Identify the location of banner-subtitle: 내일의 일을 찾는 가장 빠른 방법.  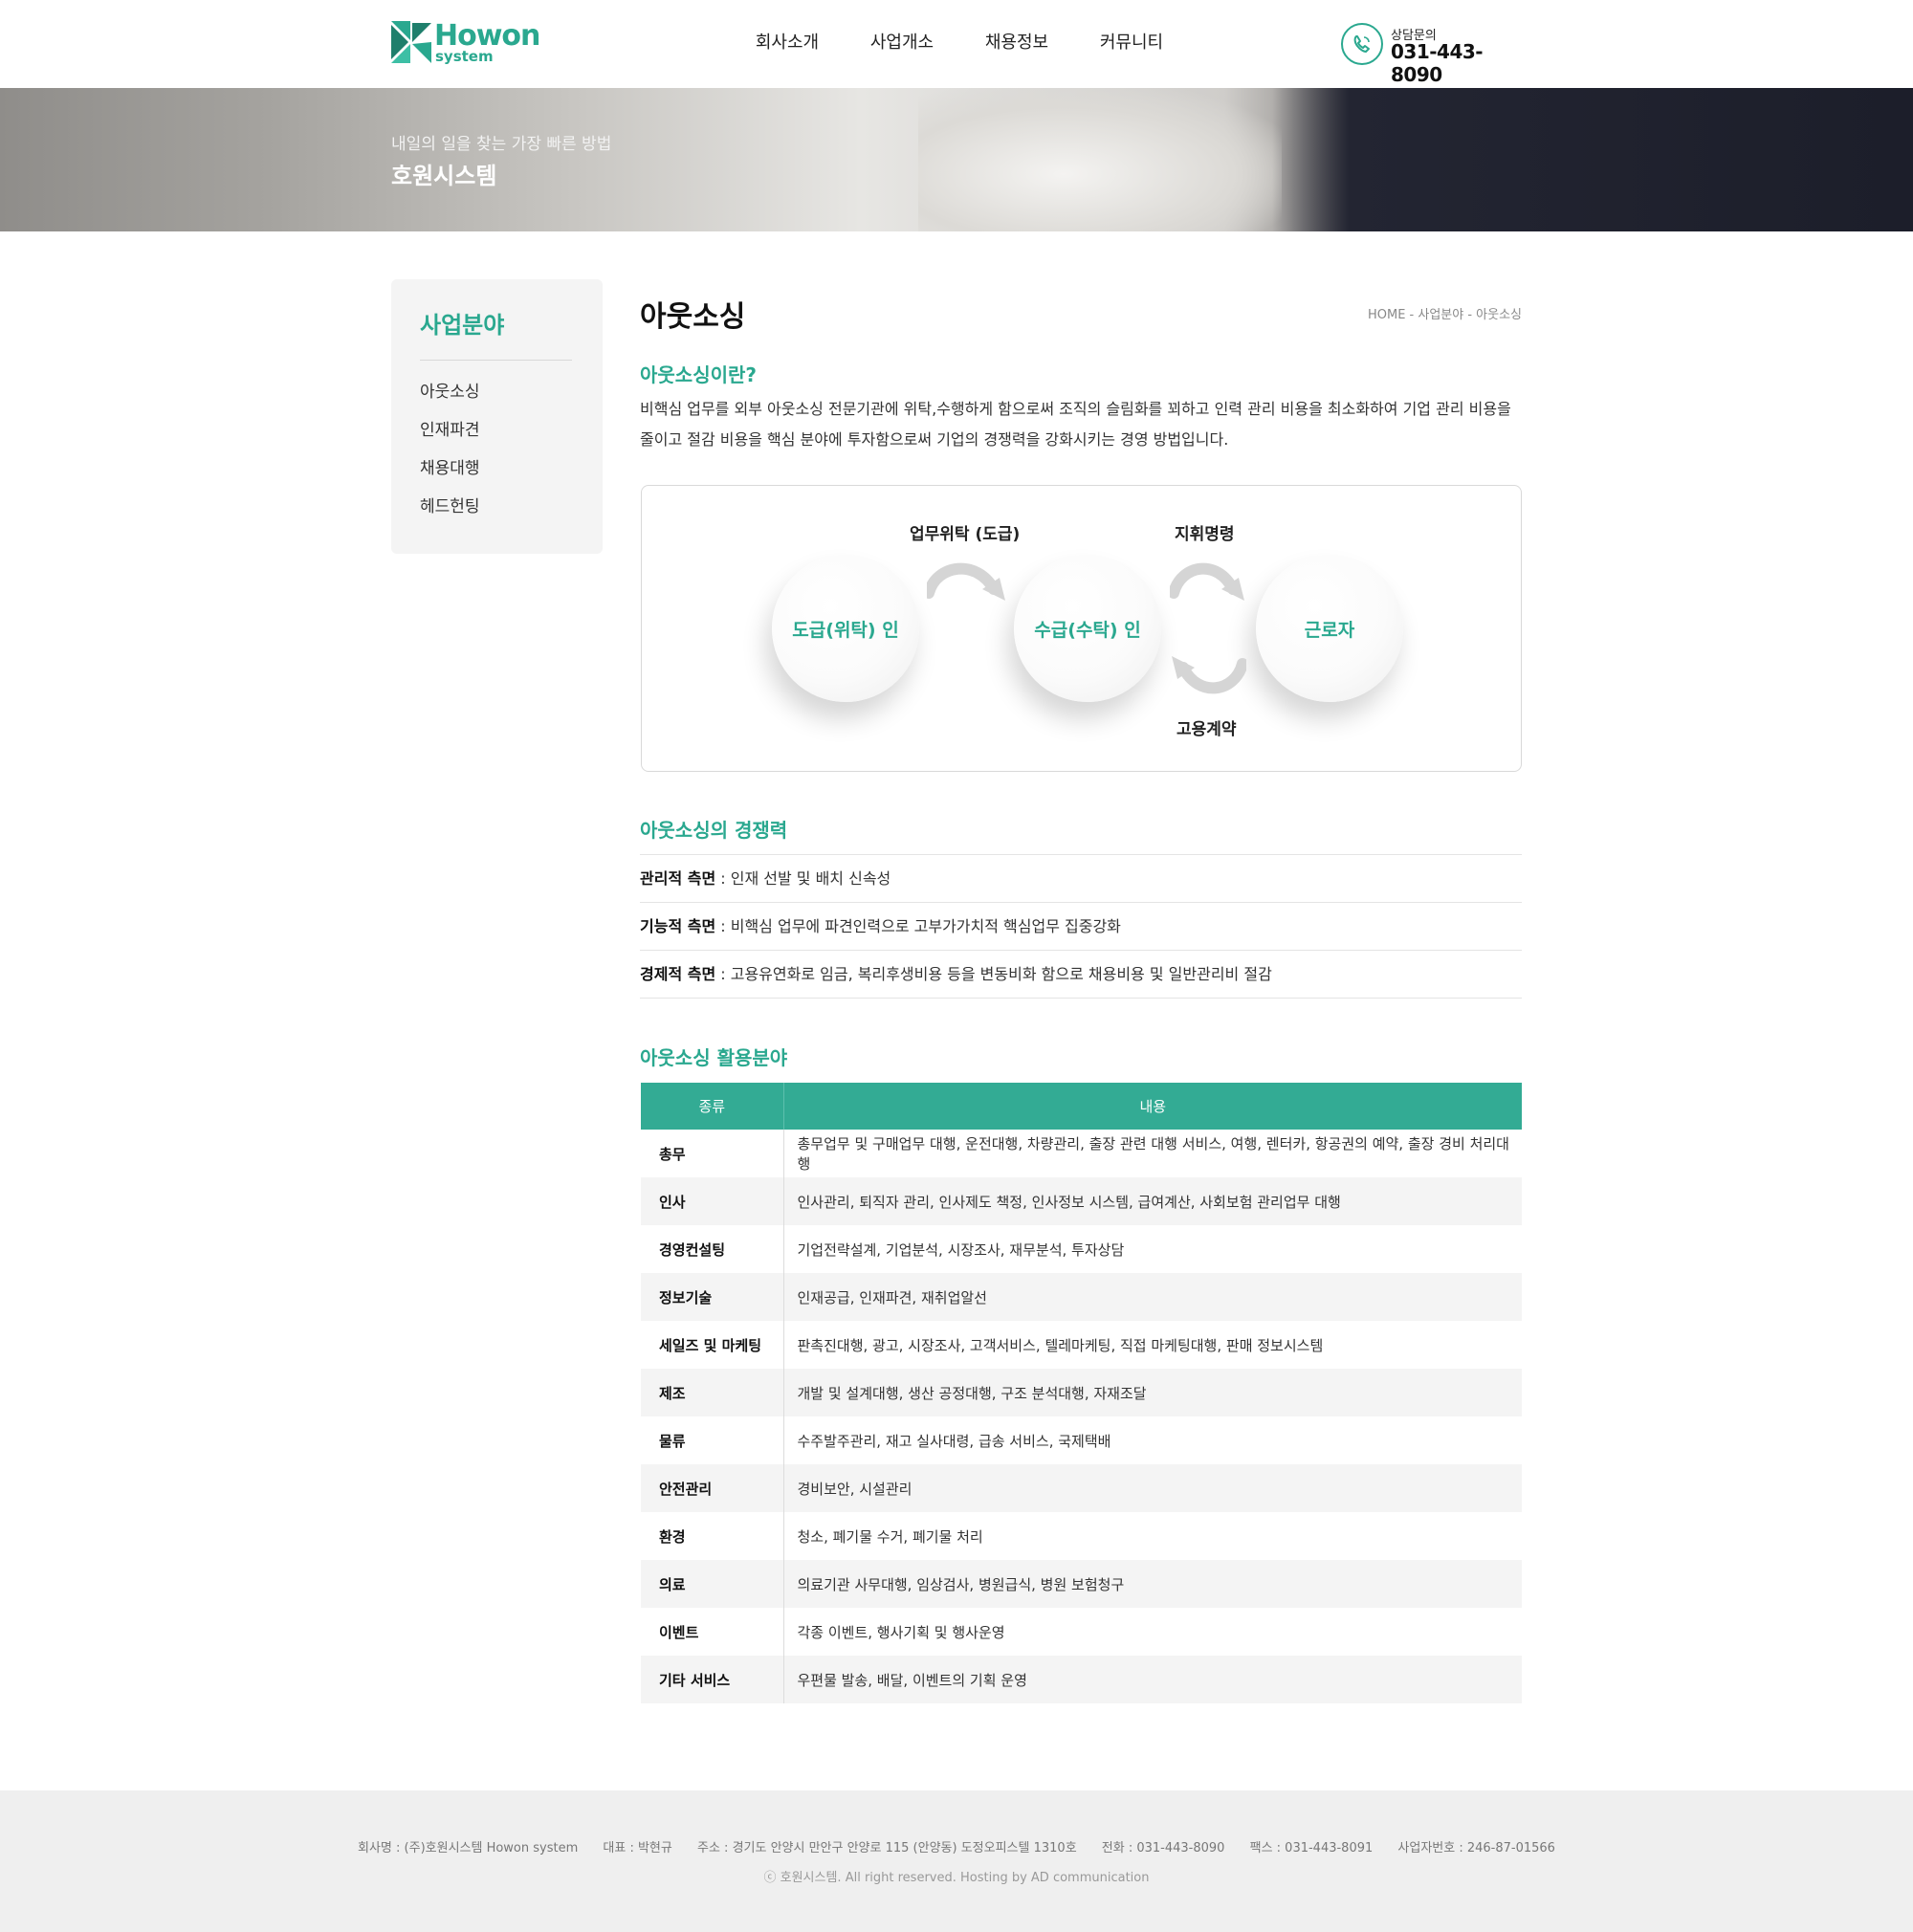
(501, 144).